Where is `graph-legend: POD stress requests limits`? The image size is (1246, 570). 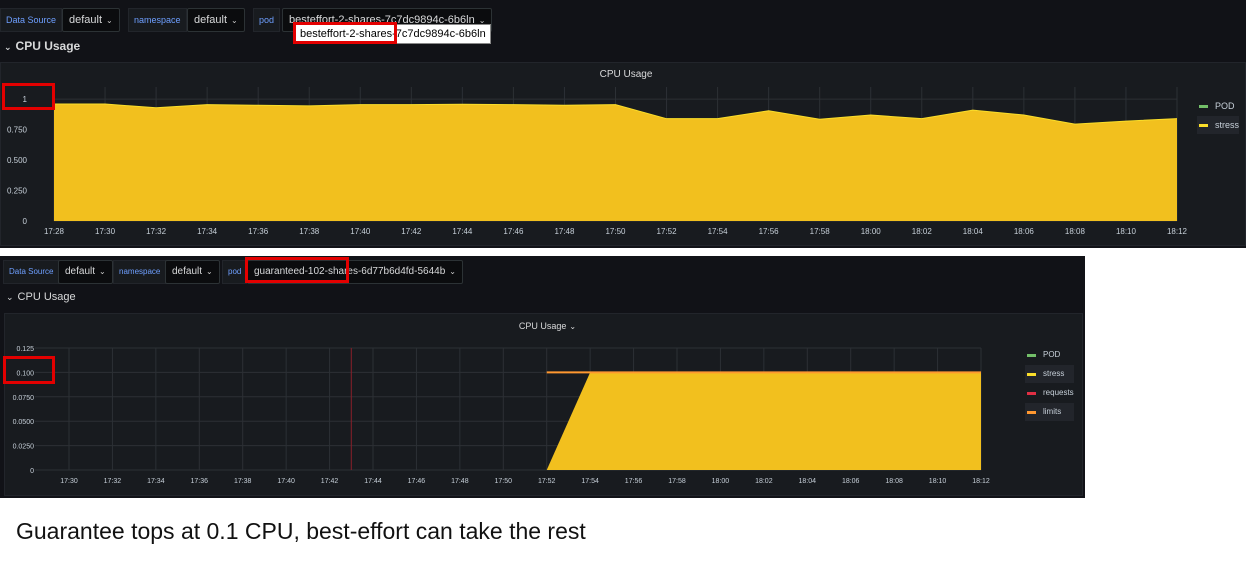 graph-legend: POD stress requests limits is located at coordinates (1049, 384).